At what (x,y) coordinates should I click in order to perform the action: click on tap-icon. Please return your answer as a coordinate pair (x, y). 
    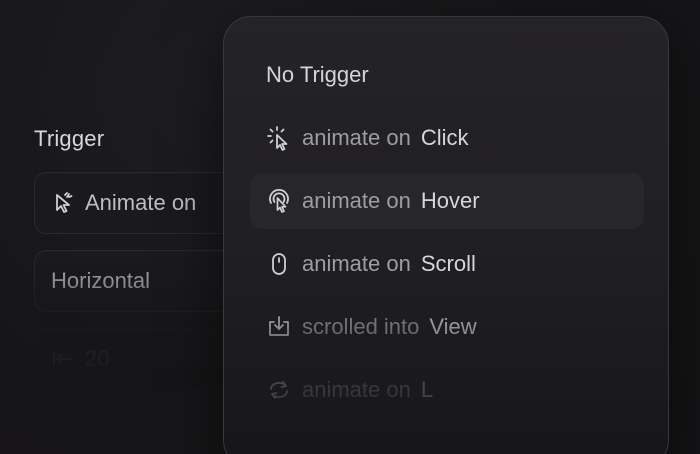
    Looking at the image, I should click on (279, 138).